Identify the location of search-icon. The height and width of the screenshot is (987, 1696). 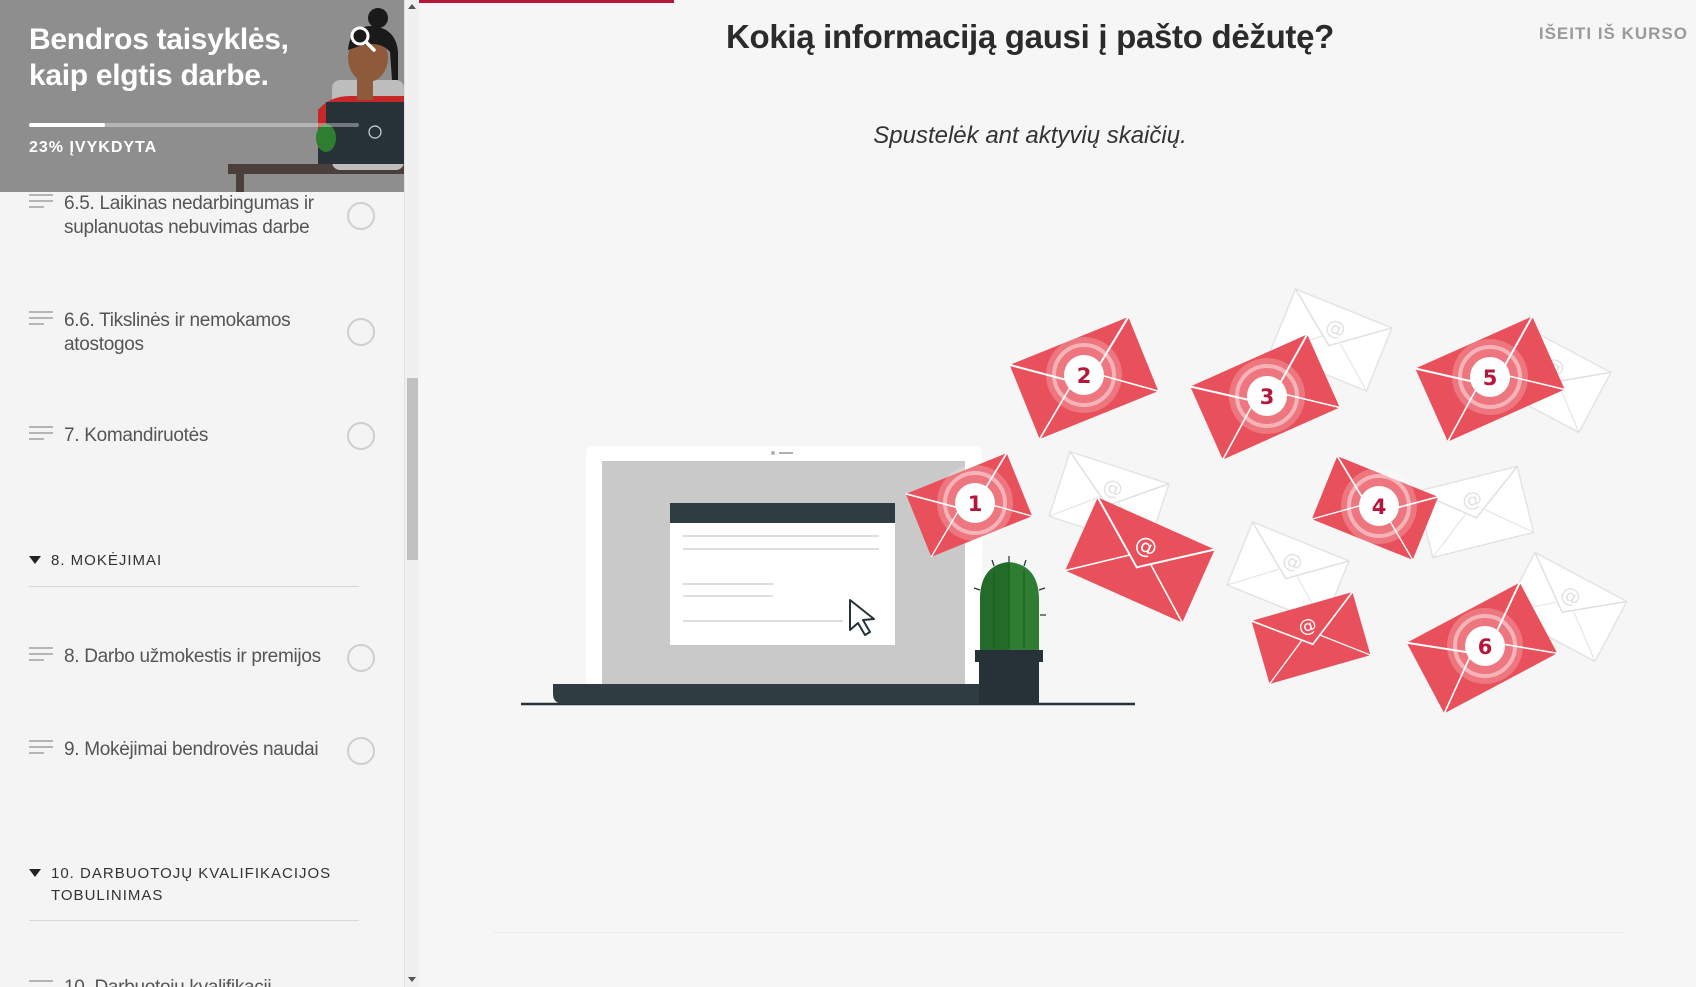
(363, 39).